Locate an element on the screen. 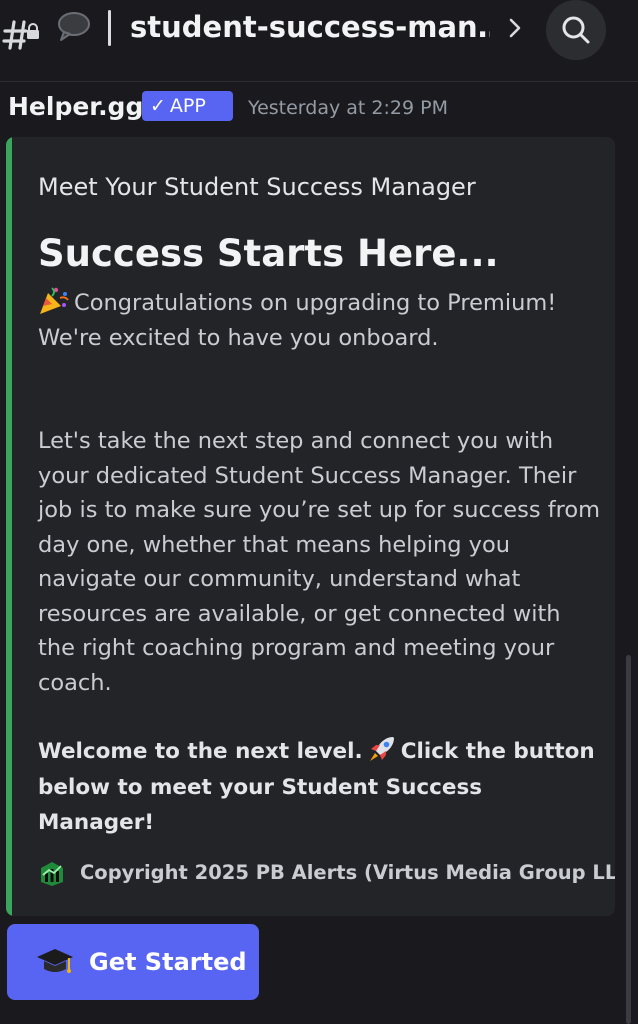  embed-accent-bar is located at coordinates (9, 526).